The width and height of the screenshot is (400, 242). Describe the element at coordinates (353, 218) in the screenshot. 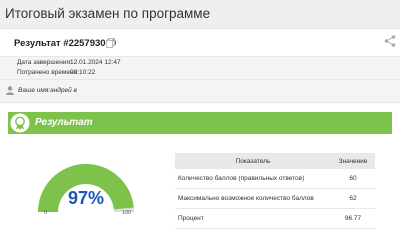

I see `stats-row-value: 96.77` at that location.